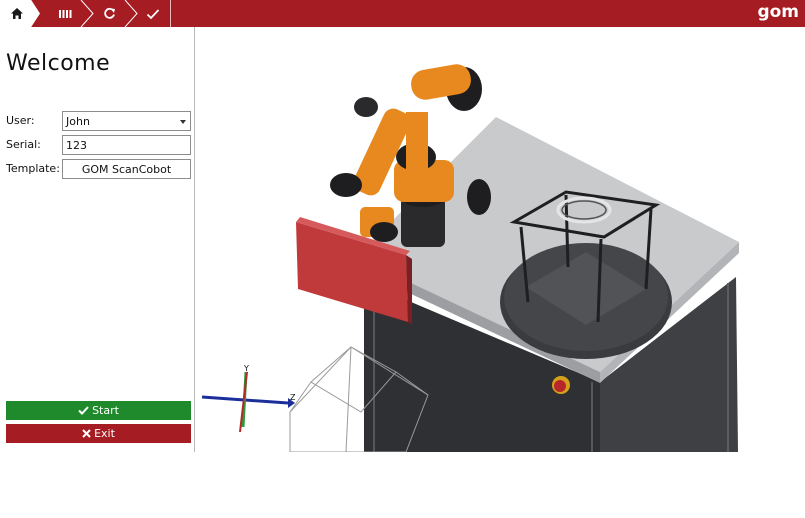 The height and width of the screenshot is (518, 805). I want to click on serial-value: 123, so click(76, 145).